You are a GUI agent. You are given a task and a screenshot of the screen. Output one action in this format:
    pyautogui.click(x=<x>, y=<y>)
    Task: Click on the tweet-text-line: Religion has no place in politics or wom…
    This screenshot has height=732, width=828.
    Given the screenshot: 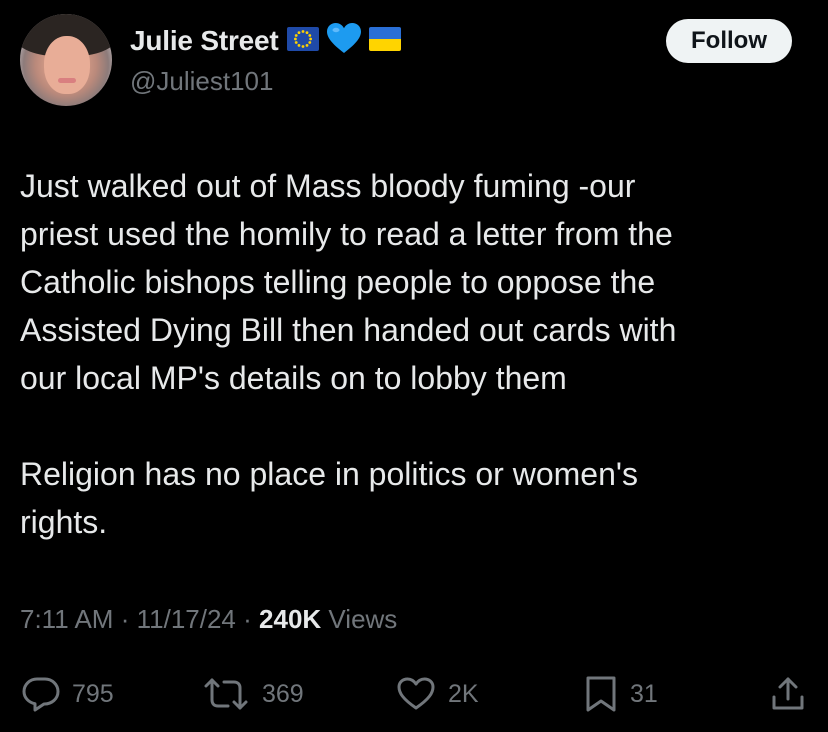 What is the action you would take?
    pyautogui.click(x=329, y=474)
    